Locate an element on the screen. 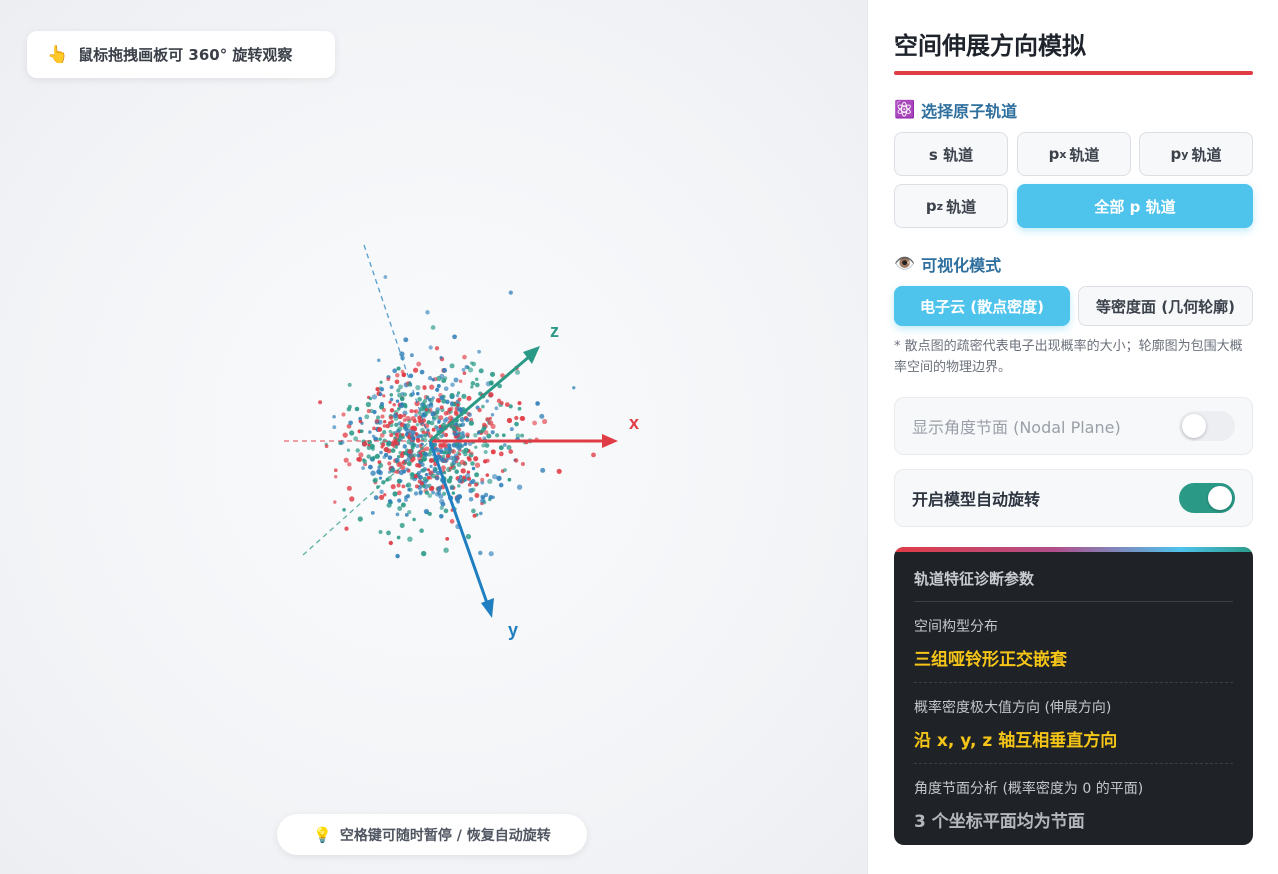  z-axis-label: z is located at coordinates (554, 331).